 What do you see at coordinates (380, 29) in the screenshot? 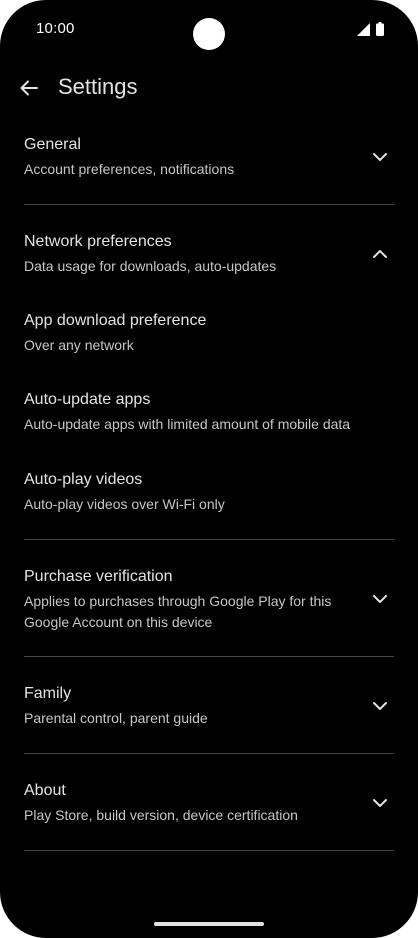
I see `battery-icon` at bounding box center [380, 29].